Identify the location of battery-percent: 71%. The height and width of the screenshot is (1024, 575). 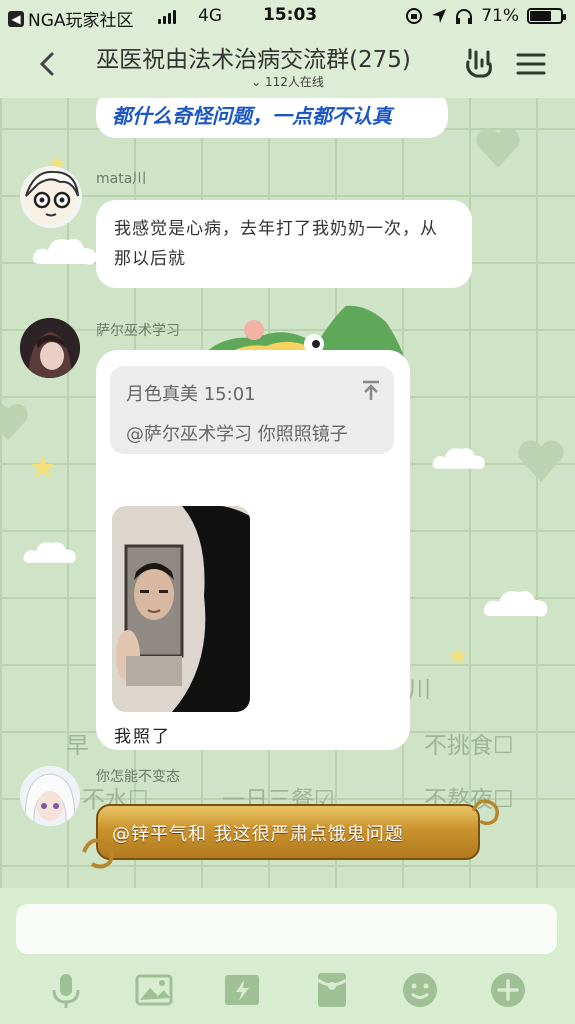
(500, 16).